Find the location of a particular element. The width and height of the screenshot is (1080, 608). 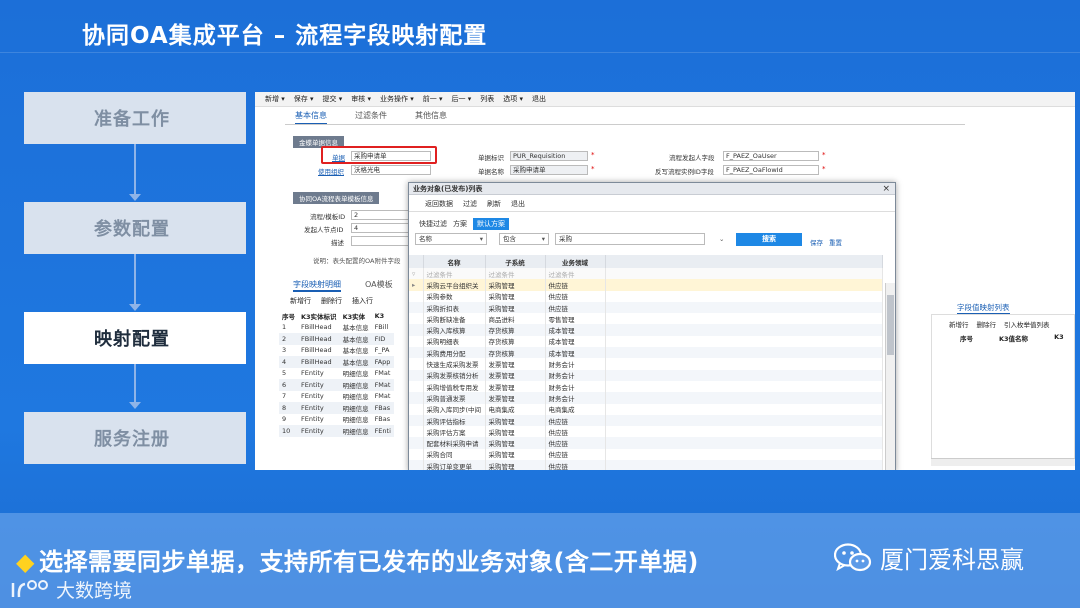

menu-next: 后一 ▾ is located at coordinates (462, 99).